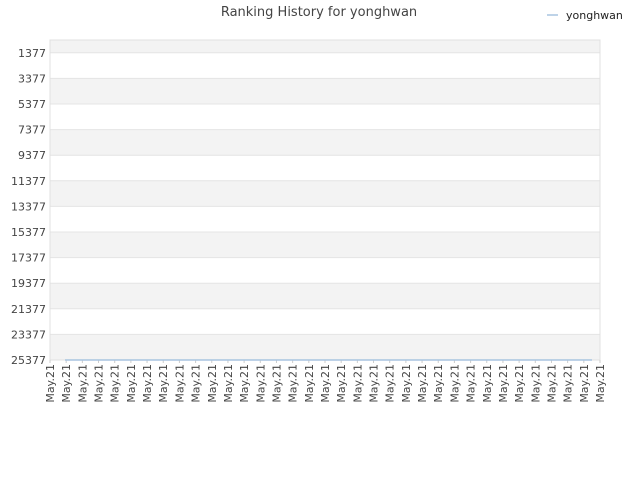 This screenshot has height=480, width=640. What do you see at coordinates (28, 334) in the screenshot?
I see `y-tick-label: 23377` at bounding box center [28, 334].